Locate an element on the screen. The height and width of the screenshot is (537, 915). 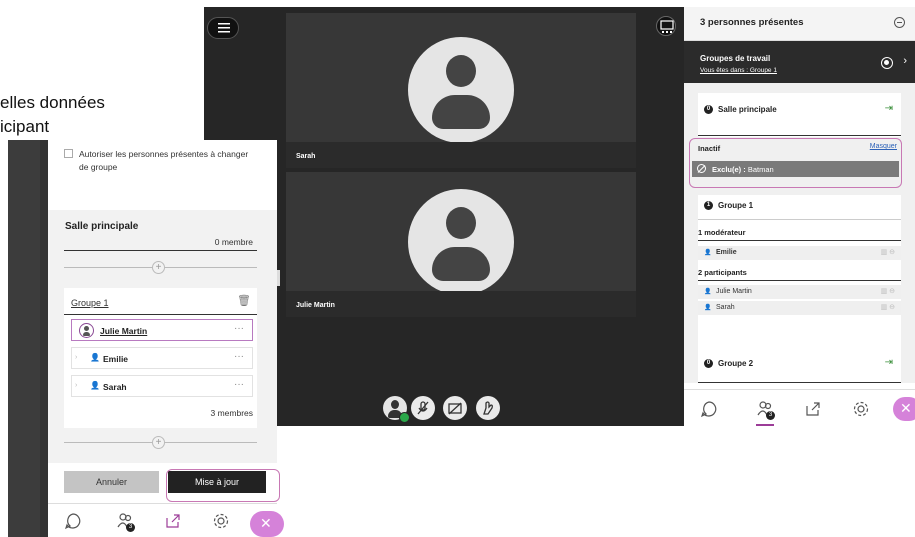
member-name: Sarah is located at coordinates (115, 387).